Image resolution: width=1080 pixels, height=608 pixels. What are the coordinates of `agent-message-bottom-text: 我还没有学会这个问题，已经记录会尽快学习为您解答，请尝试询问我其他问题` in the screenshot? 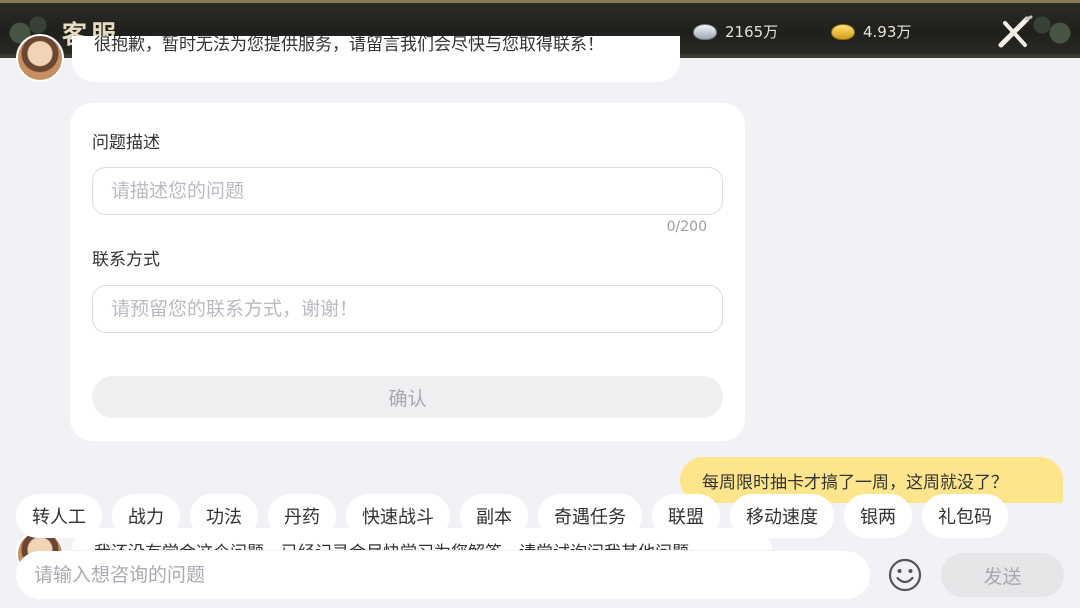 It's located at (422, 544).